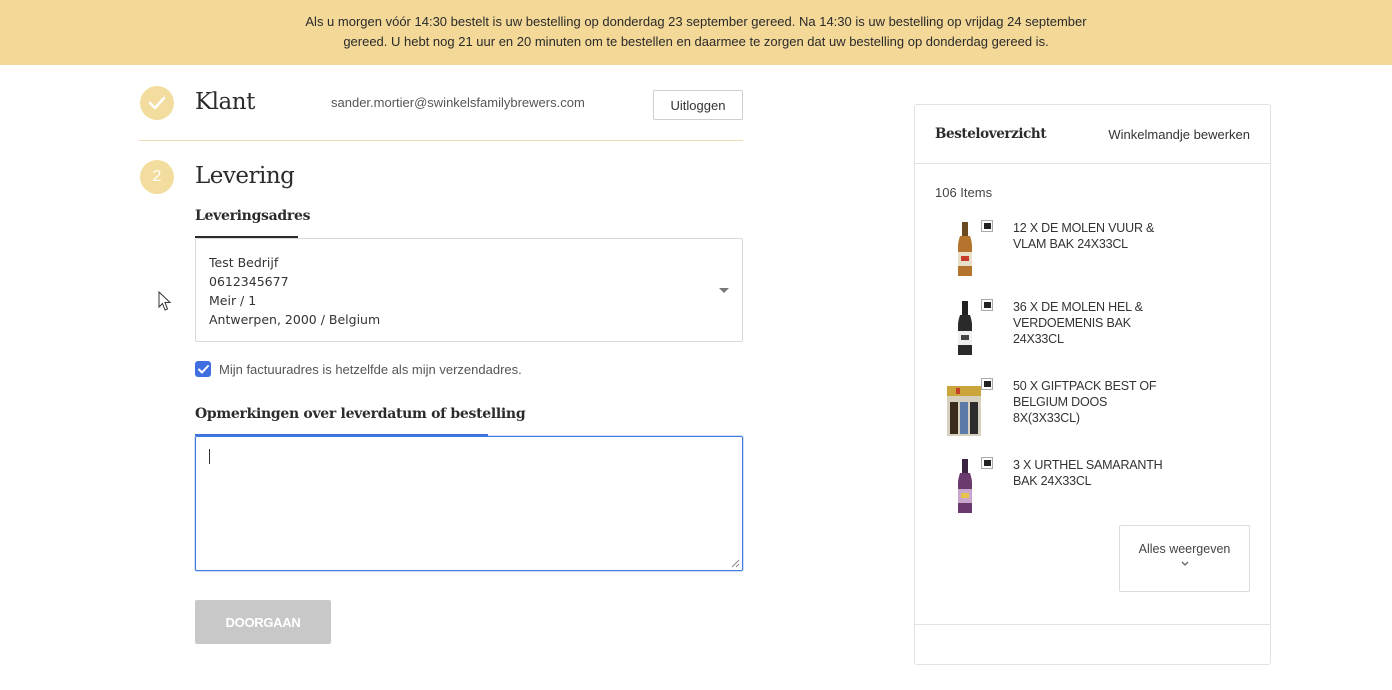 The width and height of the screenshot is (1392, 690). What do you see at coordinates (1088, 473) in the screenshot?
I see `item-name: 3 X URTHEL SAMARANTH BAK 24X33CL` at bounding box center [1088, 473].